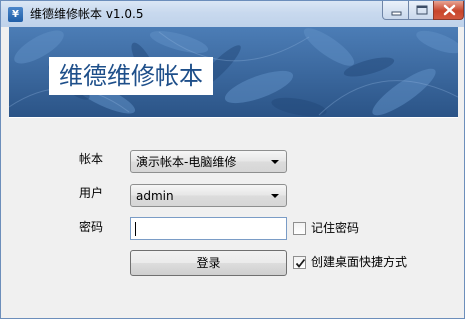 The height and width of the screenshot is (319, 465). What do you see at coordinates (91, 227) in the screenshot?
I see `password-label: 密码` at bounding box center [91, 227].